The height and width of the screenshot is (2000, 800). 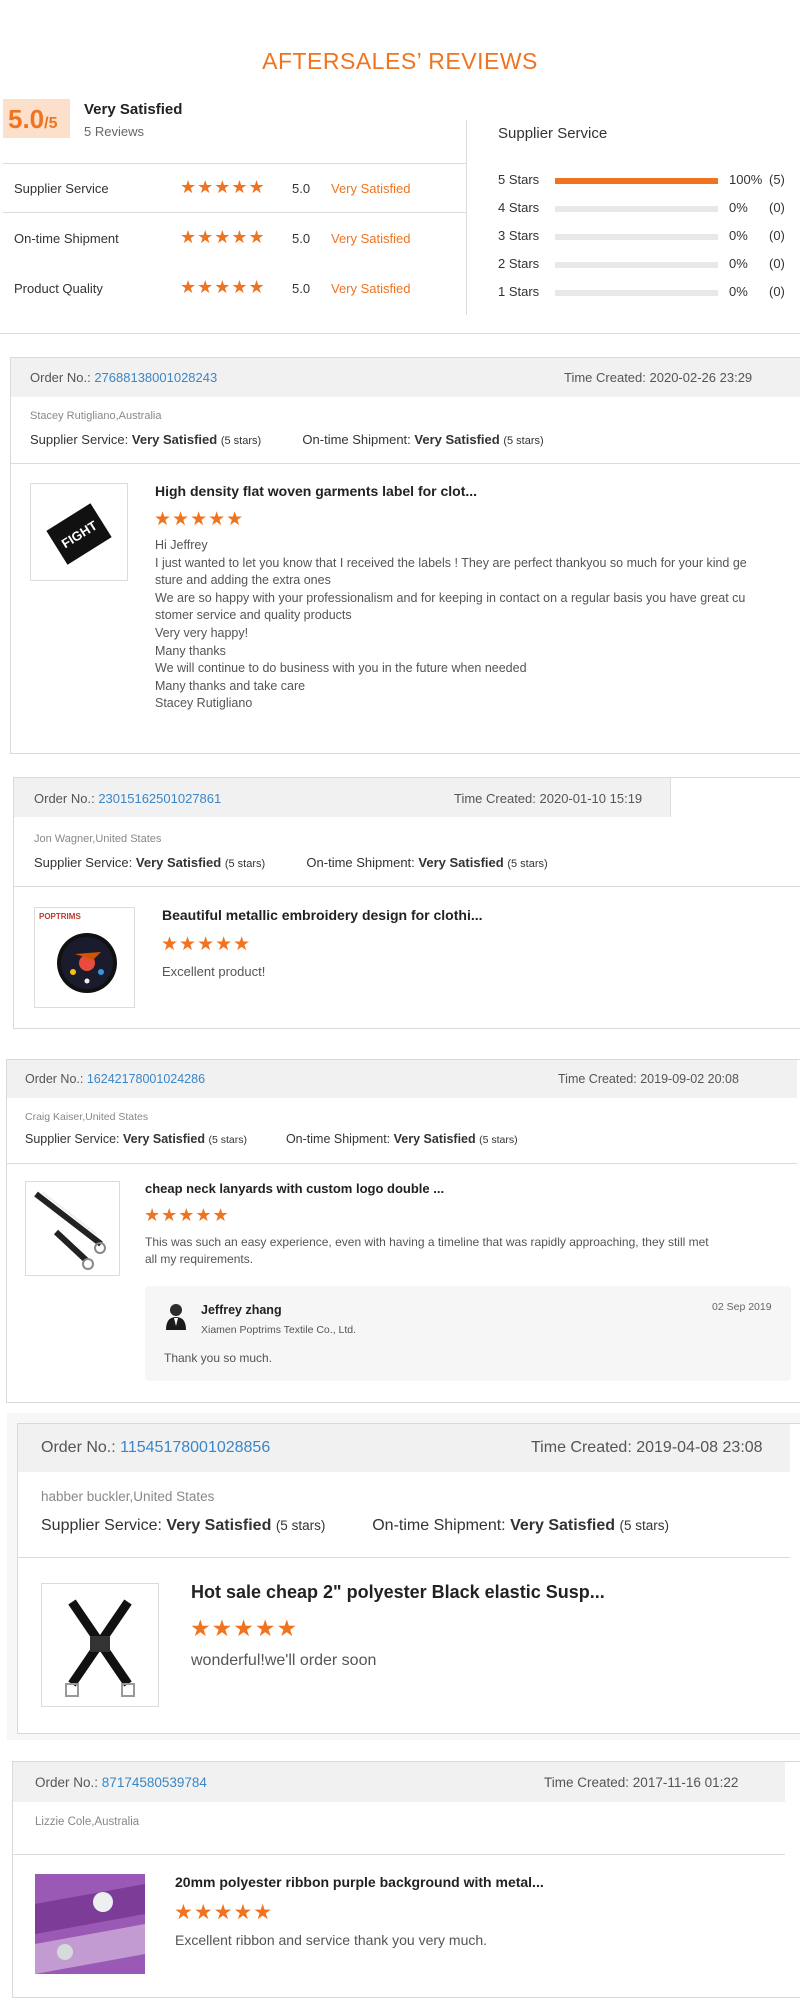 I want to click on page-title: AFTERSALES’ REVIEWS, so click(x=400, y=61).